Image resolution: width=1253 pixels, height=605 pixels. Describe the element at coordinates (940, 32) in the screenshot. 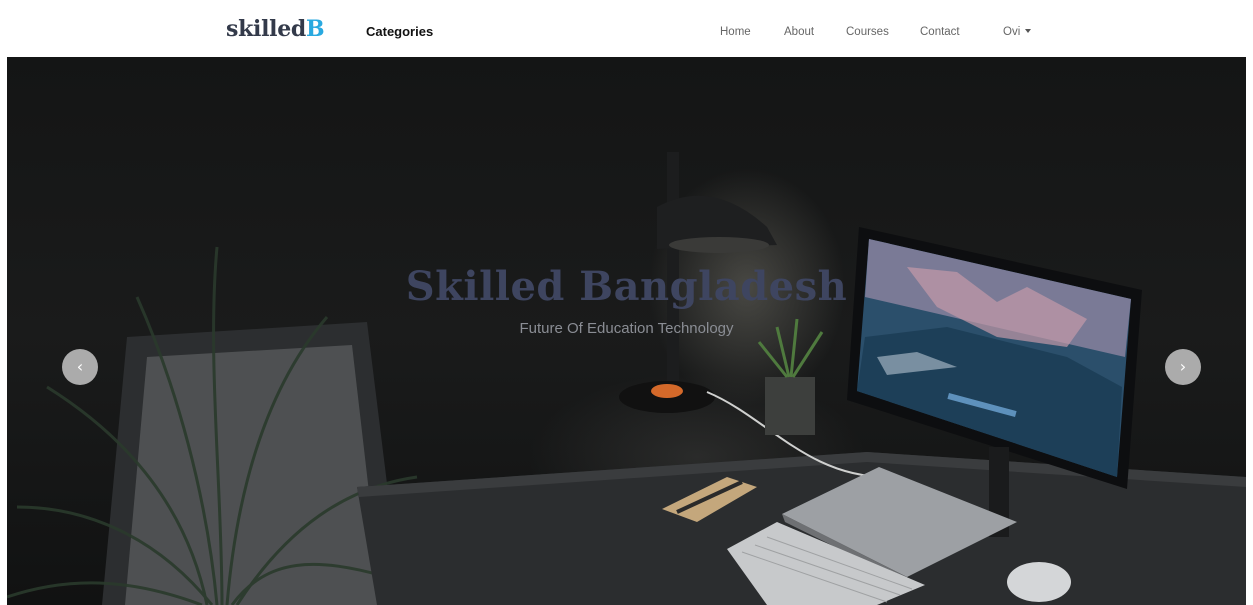

I see `nav-link-contact: Contact` at that location.